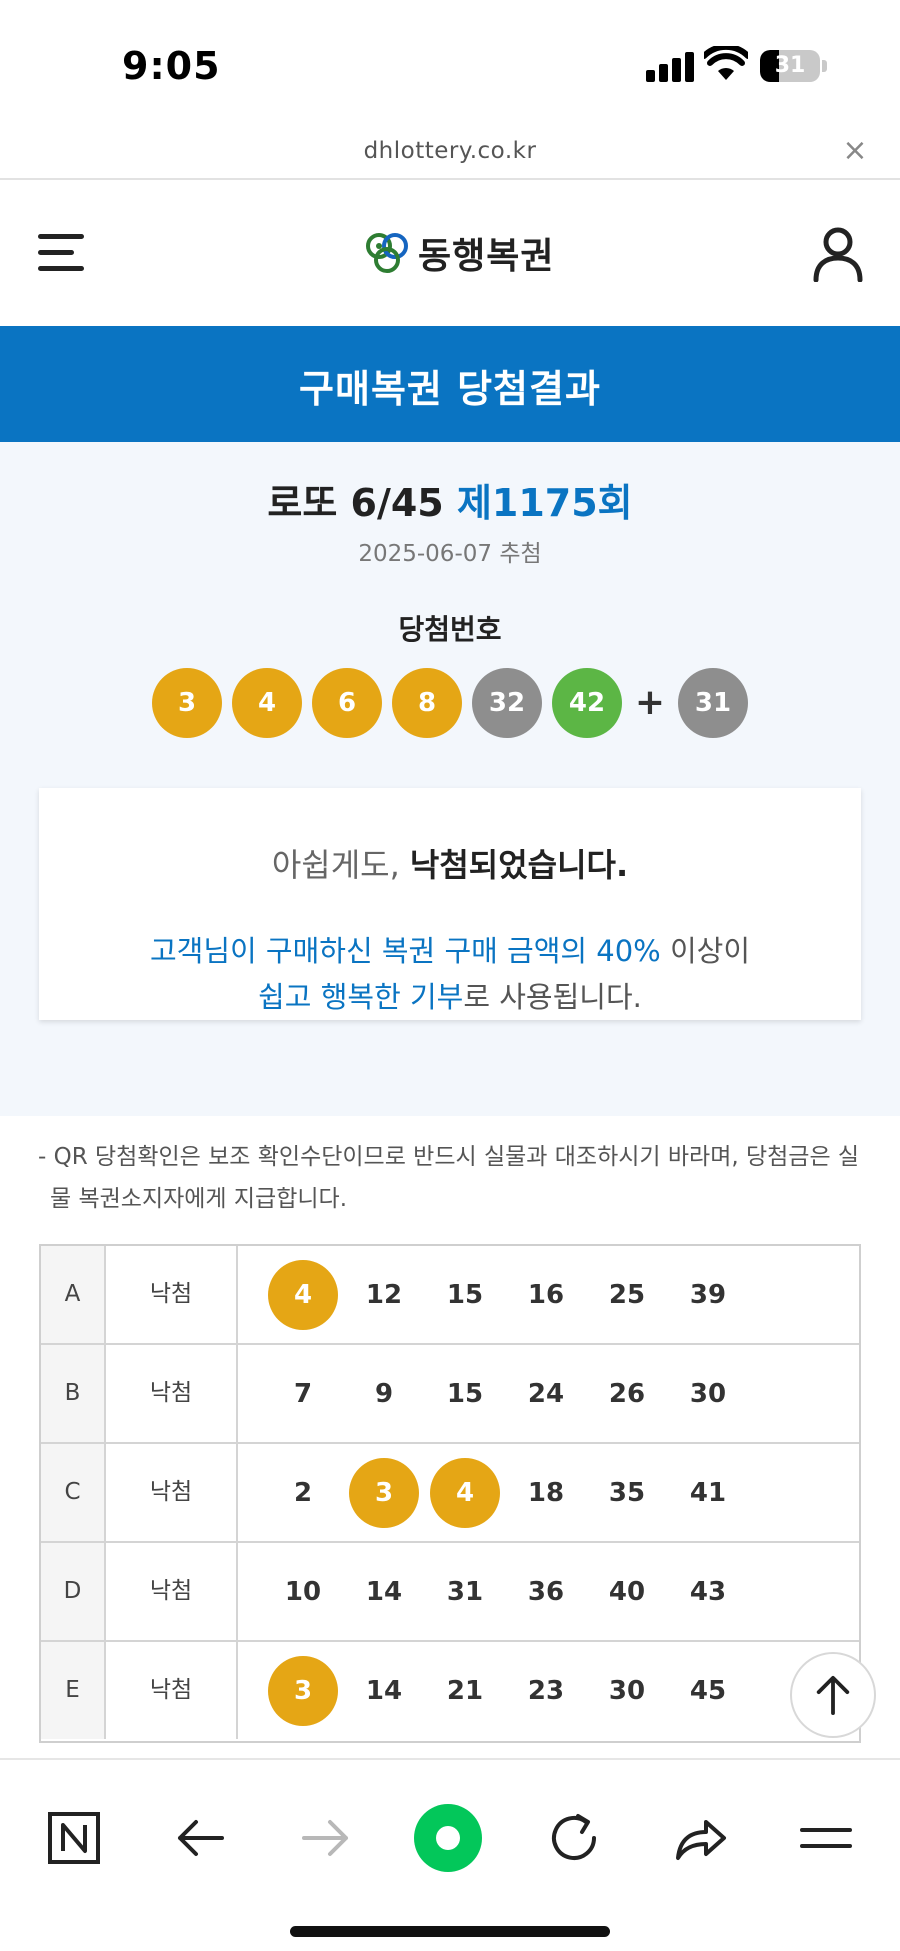  What do you see at coordinates (546, 1592) in the screenshot?
I see `ticket-number: 36` at bounding box center [546, 1592].